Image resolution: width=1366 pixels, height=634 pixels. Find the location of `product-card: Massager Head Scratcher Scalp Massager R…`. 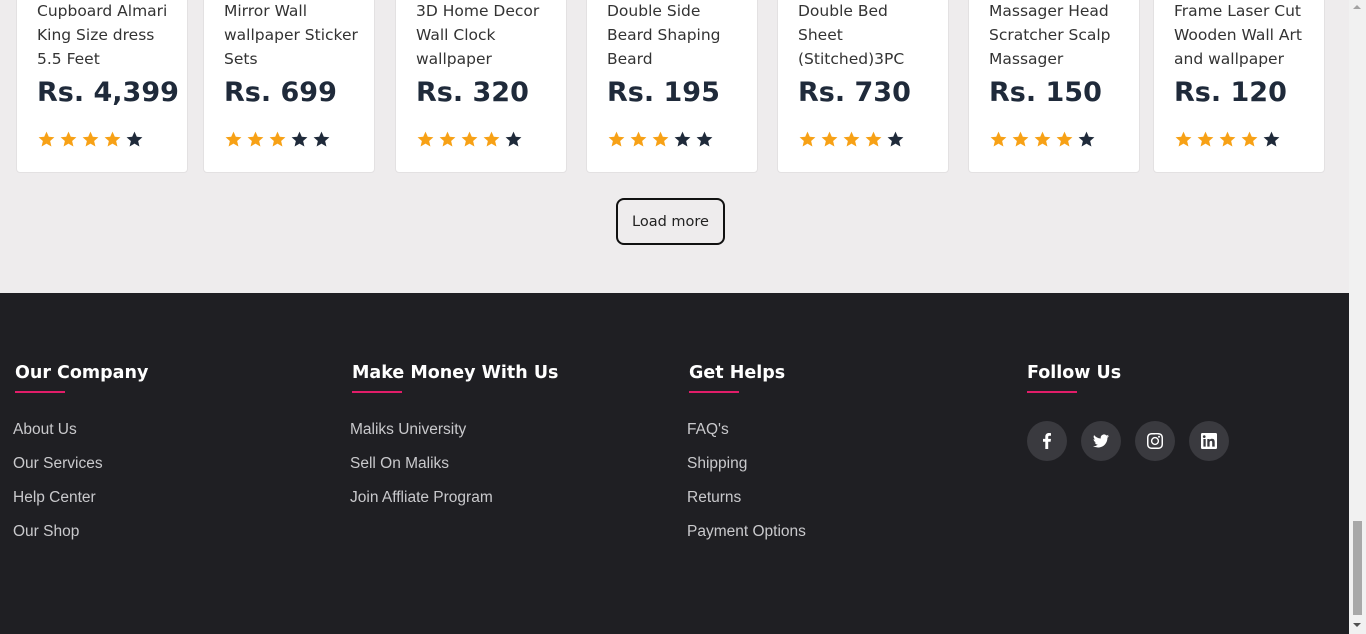

product-card: Massager Head Scratcher Scalp Massager R… is located at coordinates (1054, 86).